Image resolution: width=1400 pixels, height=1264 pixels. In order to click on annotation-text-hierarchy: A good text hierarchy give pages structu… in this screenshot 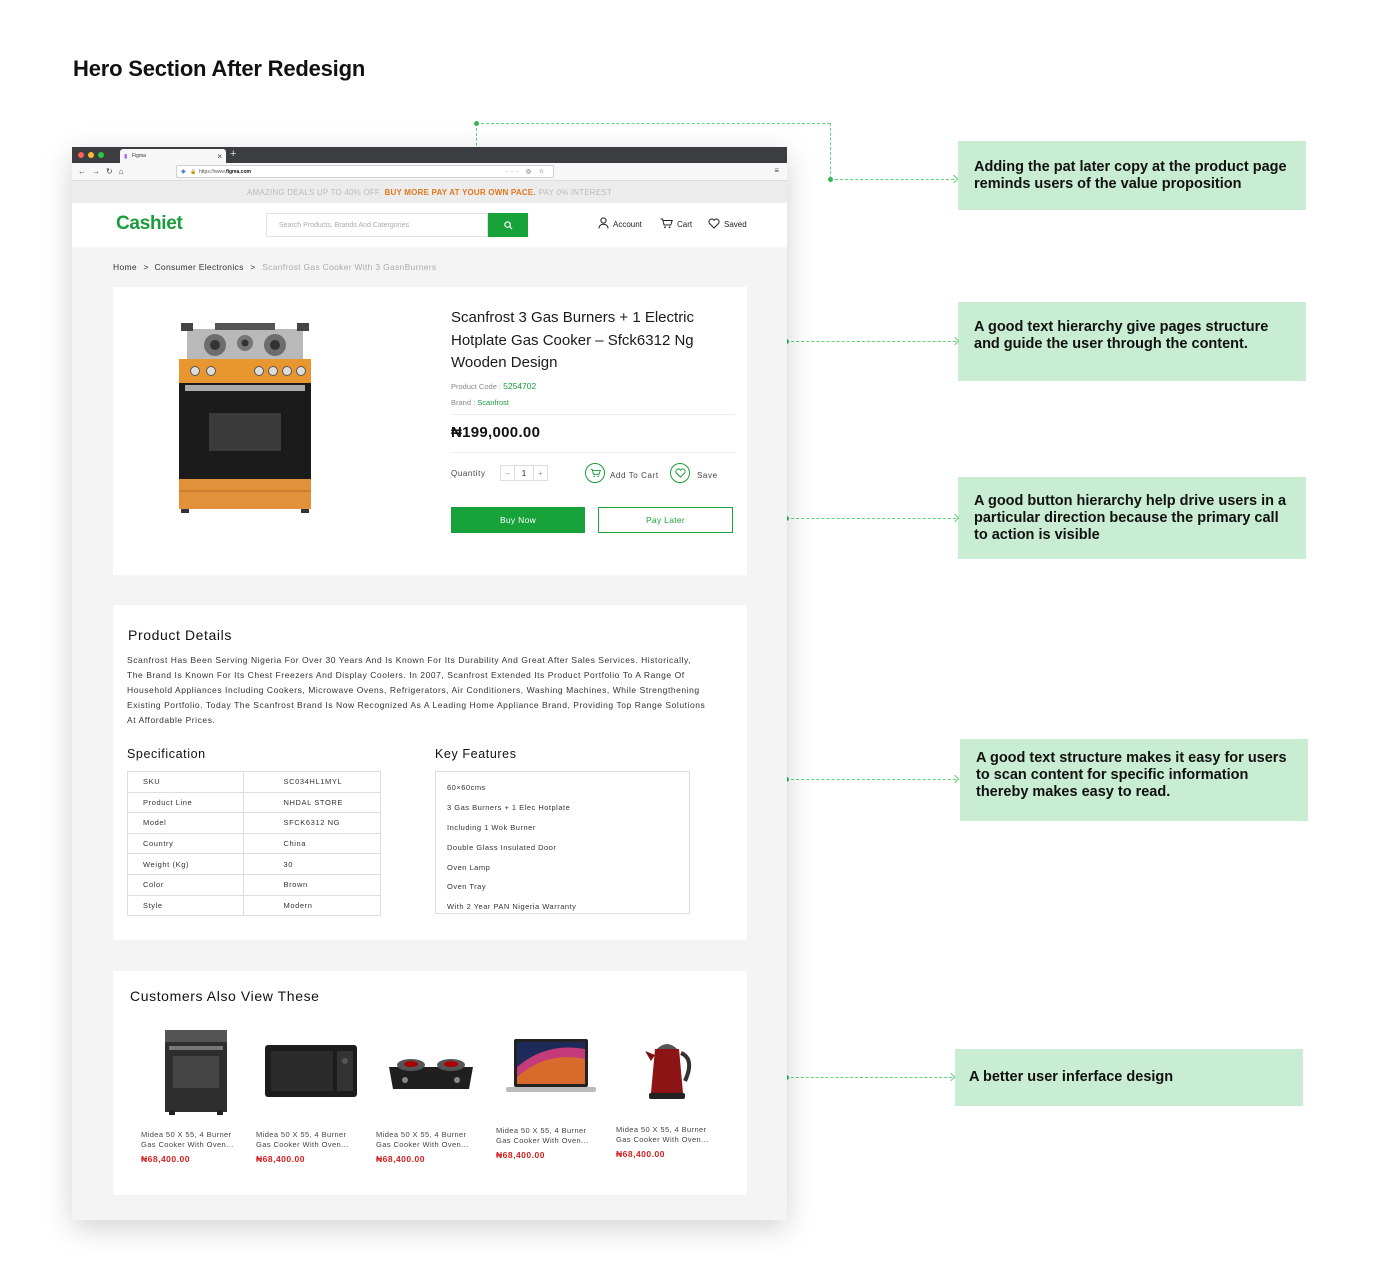, I will do `click(1132, 341)`.